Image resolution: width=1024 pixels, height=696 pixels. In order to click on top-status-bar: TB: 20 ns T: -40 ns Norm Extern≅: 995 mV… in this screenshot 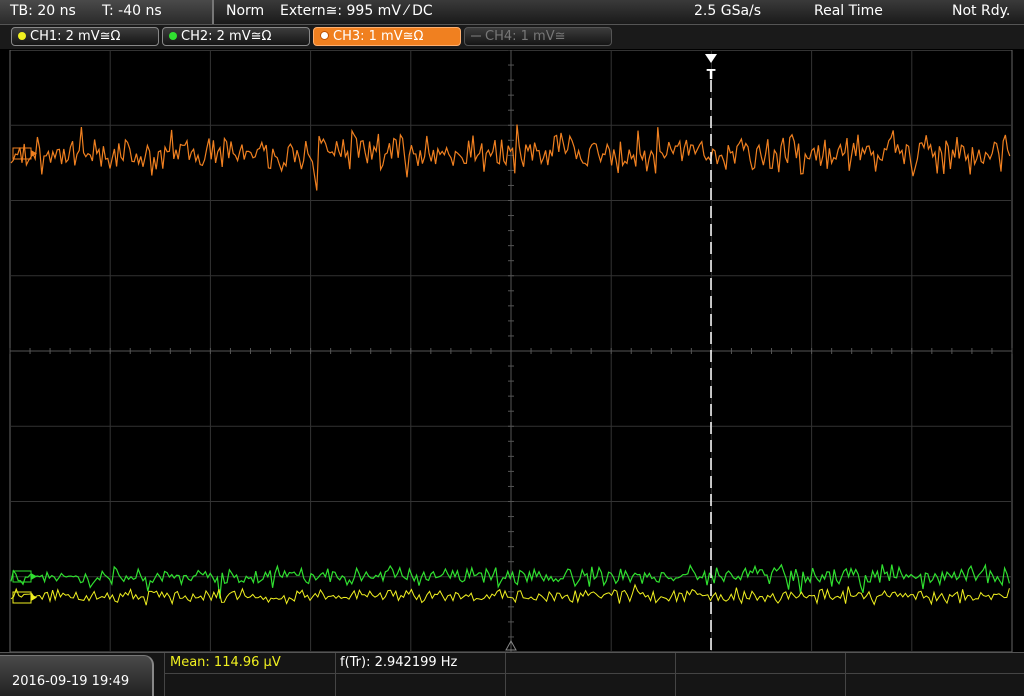, I will do `click(512, 12)`.